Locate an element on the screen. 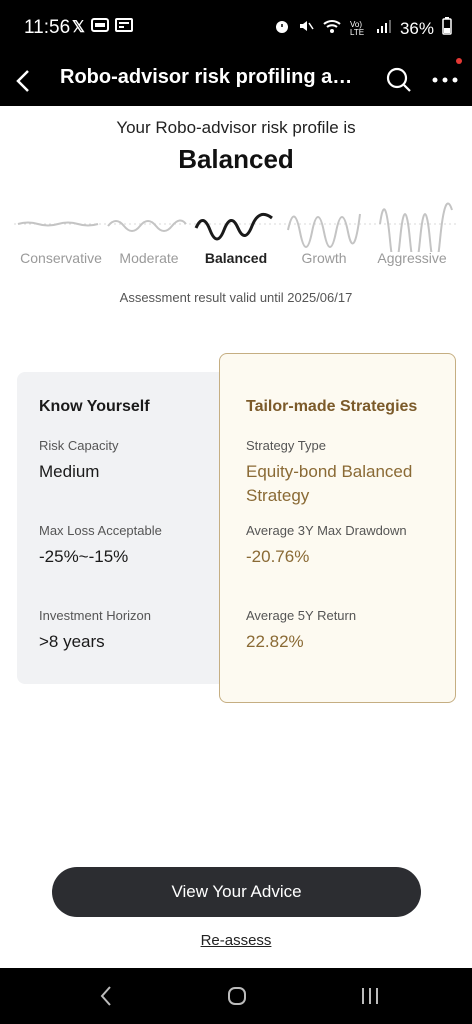  system-status-icons: Vo) LTE 36% is located at coordinates (363, 28).